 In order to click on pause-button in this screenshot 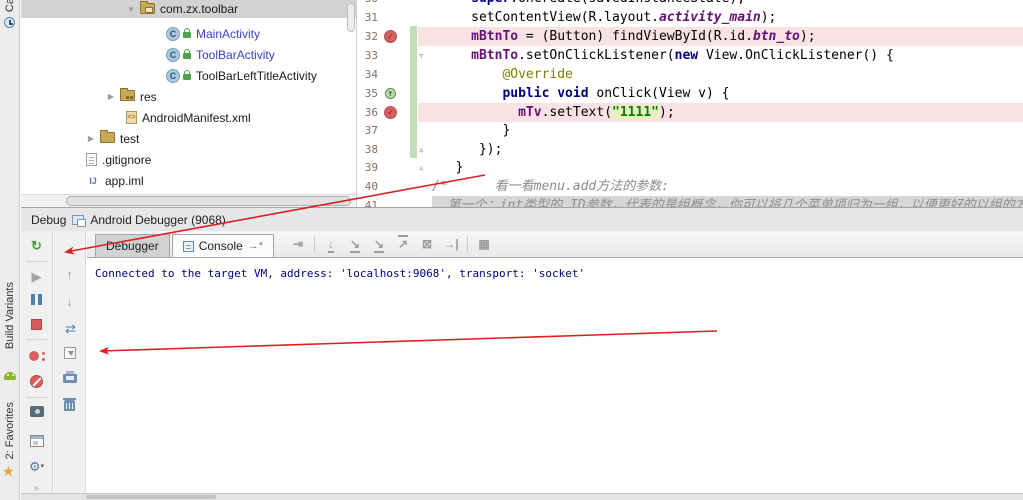, I will do `click(36, 299)`.